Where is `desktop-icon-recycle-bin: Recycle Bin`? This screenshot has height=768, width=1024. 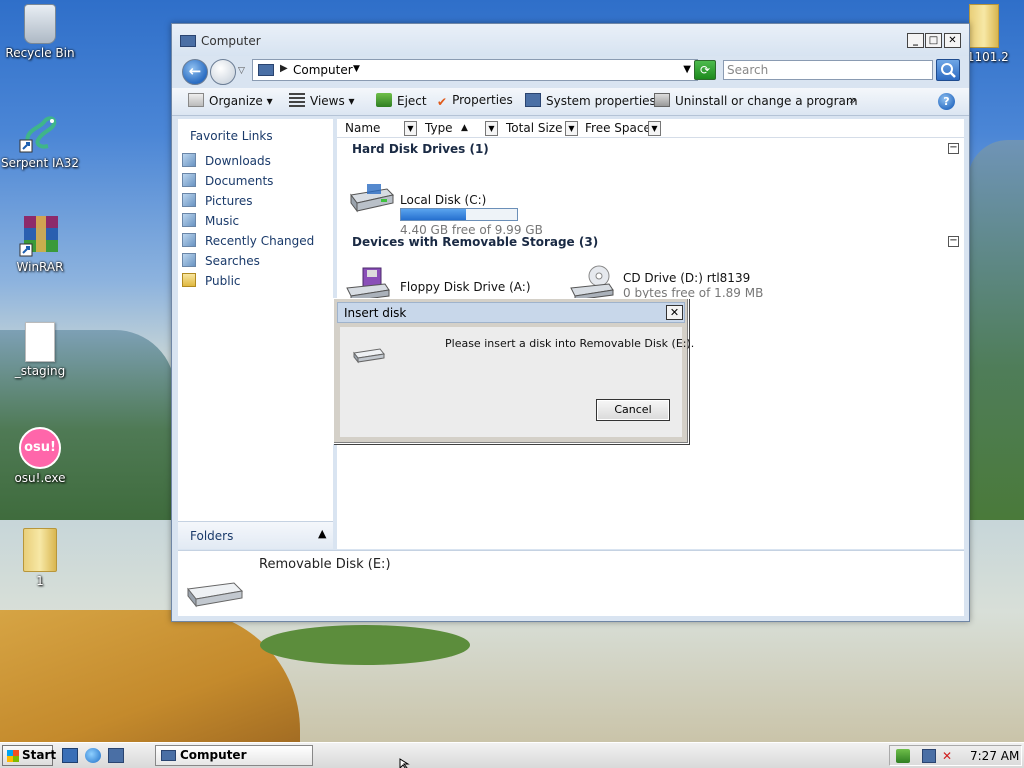 desktop-icon-recycle-bin: Recycle Bin is located at coordinates (40, 32).